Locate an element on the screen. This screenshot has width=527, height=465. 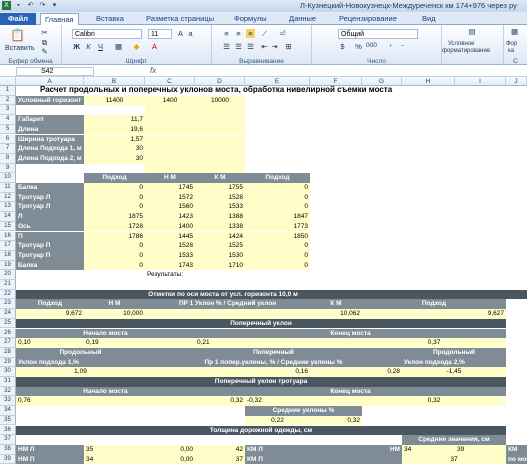
table-value: 1533 is located at coordinates (170, 255).